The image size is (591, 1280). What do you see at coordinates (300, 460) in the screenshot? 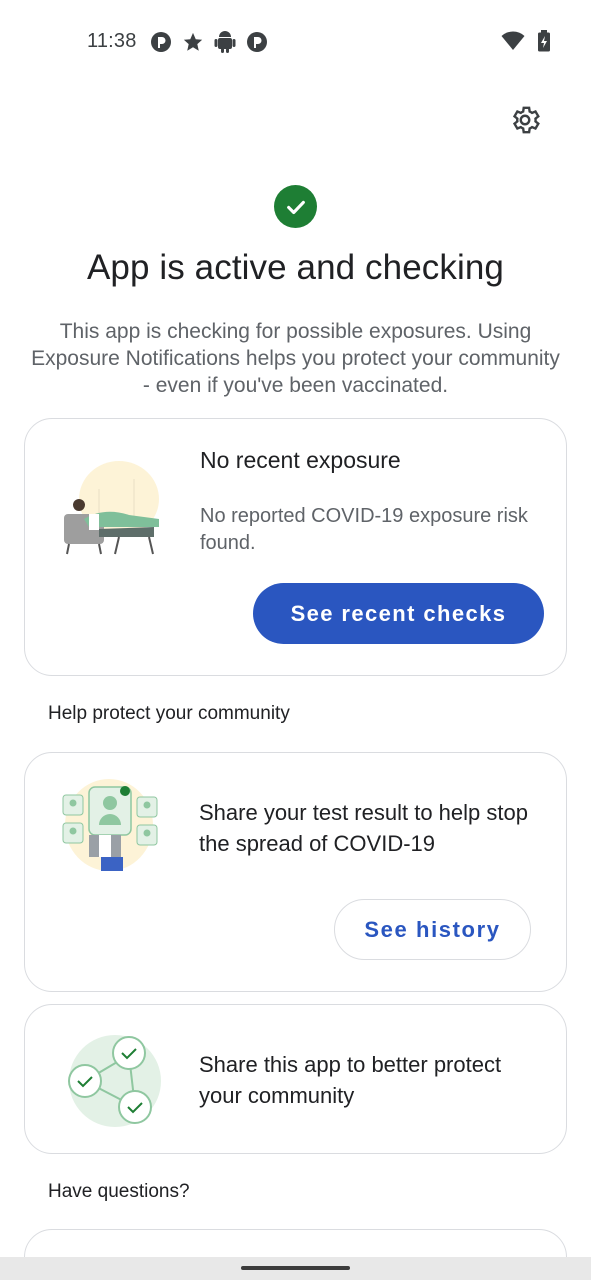
I see `exposure-title: No recent exposure` at bounding box center [300, 460].